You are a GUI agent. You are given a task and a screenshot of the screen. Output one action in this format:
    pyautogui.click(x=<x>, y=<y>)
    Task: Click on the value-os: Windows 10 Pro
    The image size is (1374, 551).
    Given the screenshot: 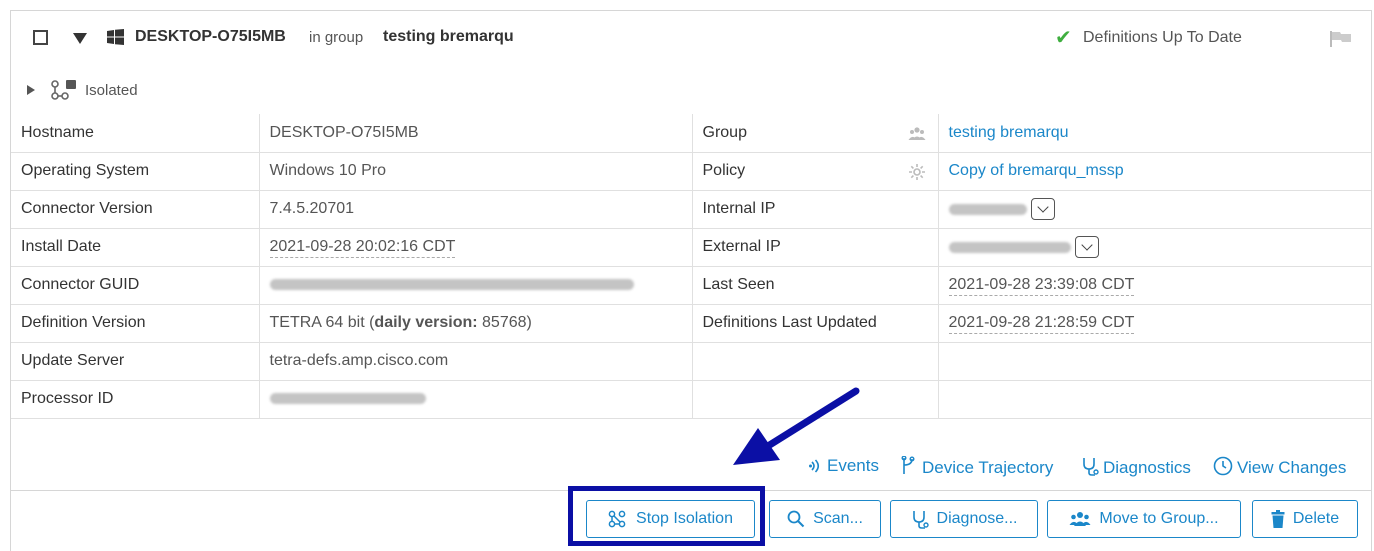 What is the action you would take?
    pyautogui.click(x=475, y=171)
    